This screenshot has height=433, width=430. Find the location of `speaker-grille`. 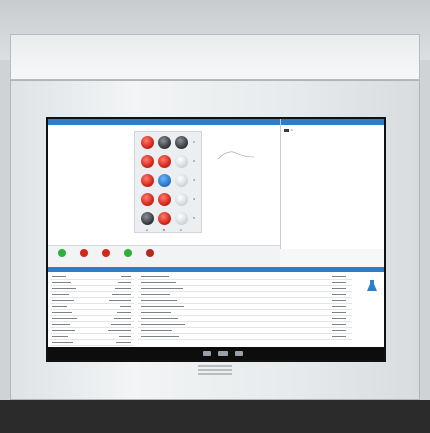

speaker-grille is located at coordinates (215, 372).